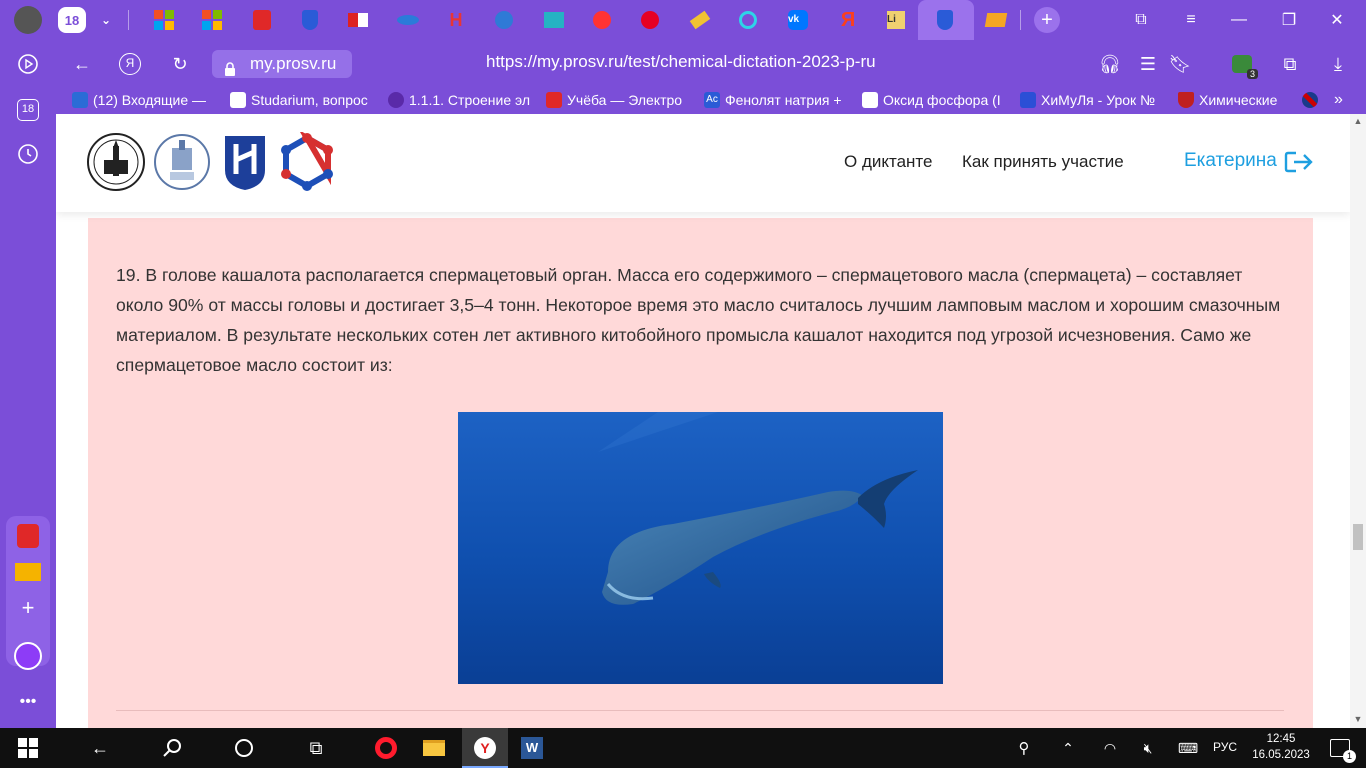 The image size is (1366, 768). What do you see at coordinates (1281, 739) in the screenshot?
I see `clock-time: 12:45` at bounding box center [1281, 739].